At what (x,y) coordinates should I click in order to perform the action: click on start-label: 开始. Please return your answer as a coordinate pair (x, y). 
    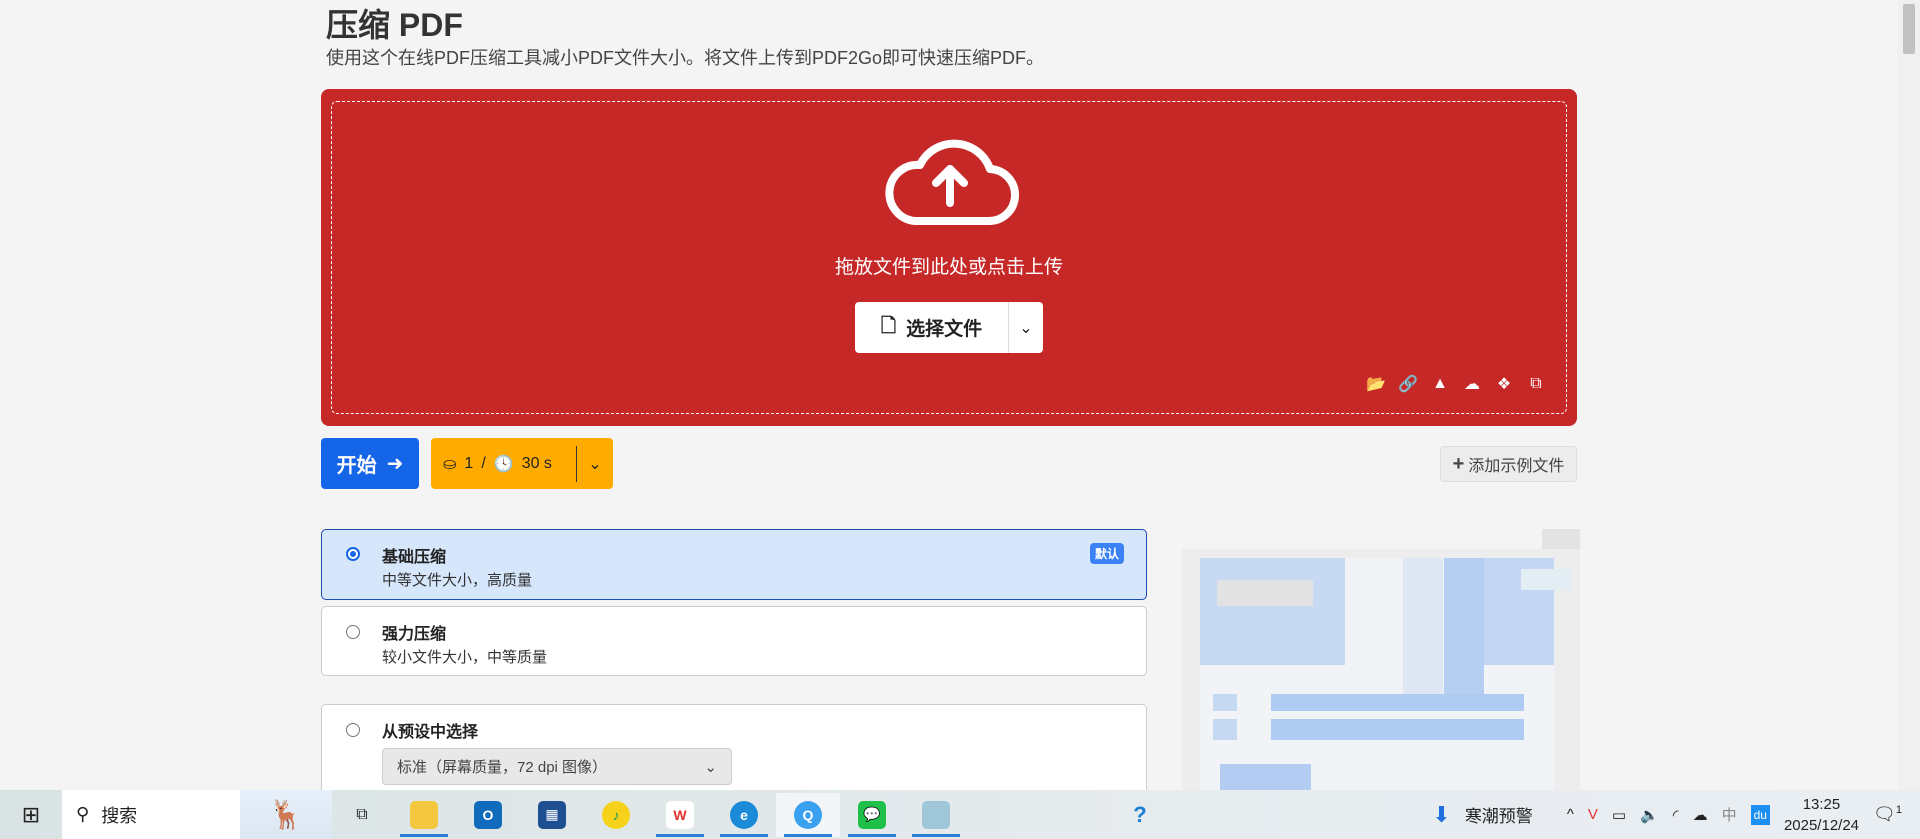
    Looking at the image, I should click on (356, 466).